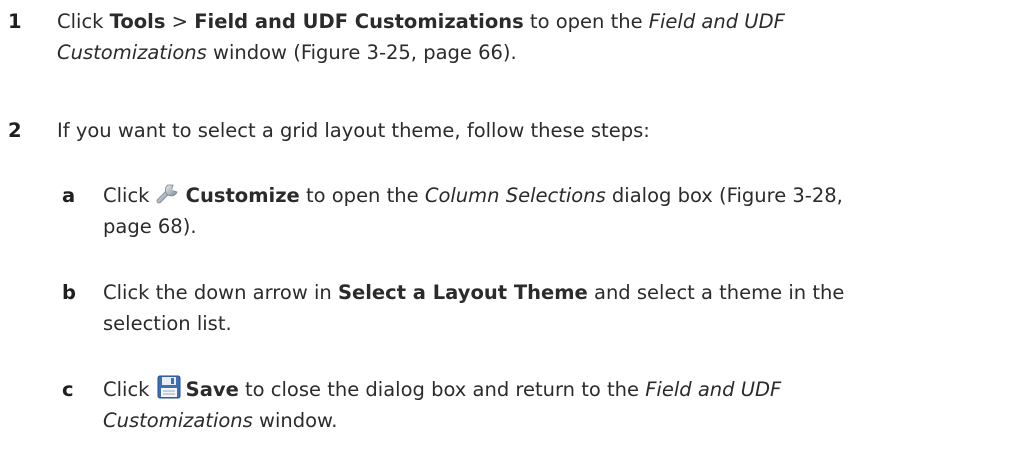 The image size is (1025, 460). I want to click on text-run: and select a theme in the, so click(716, 292).